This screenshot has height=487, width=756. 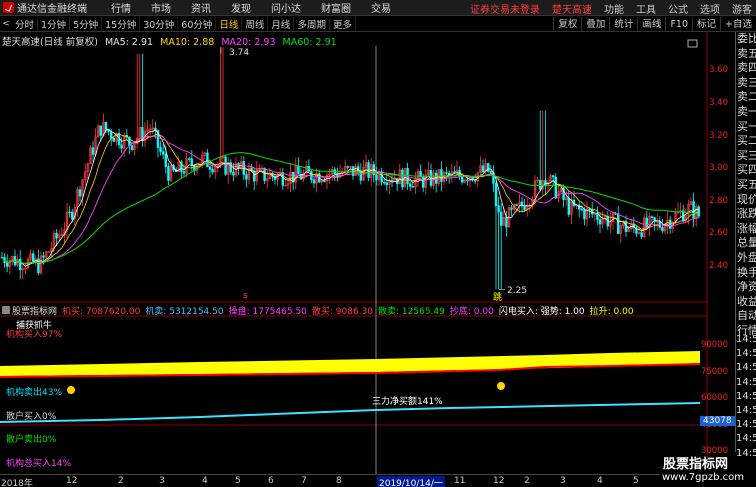 What do you see at coordinates (718, 70) in the screenshot?
I see `price-tick: 3.60` at bounding box center [718, 70].